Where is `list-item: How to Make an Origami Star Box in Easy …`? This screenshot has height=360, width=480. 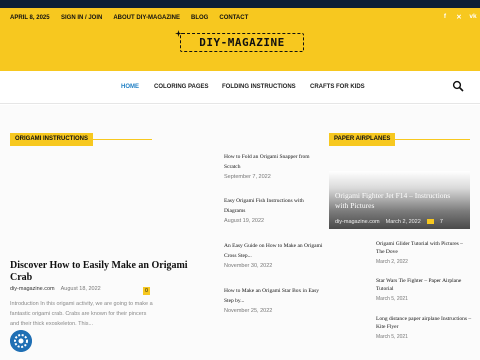 list-item: How to Make an Origami Star Box in Easy … is located at coordinates (274, 300).